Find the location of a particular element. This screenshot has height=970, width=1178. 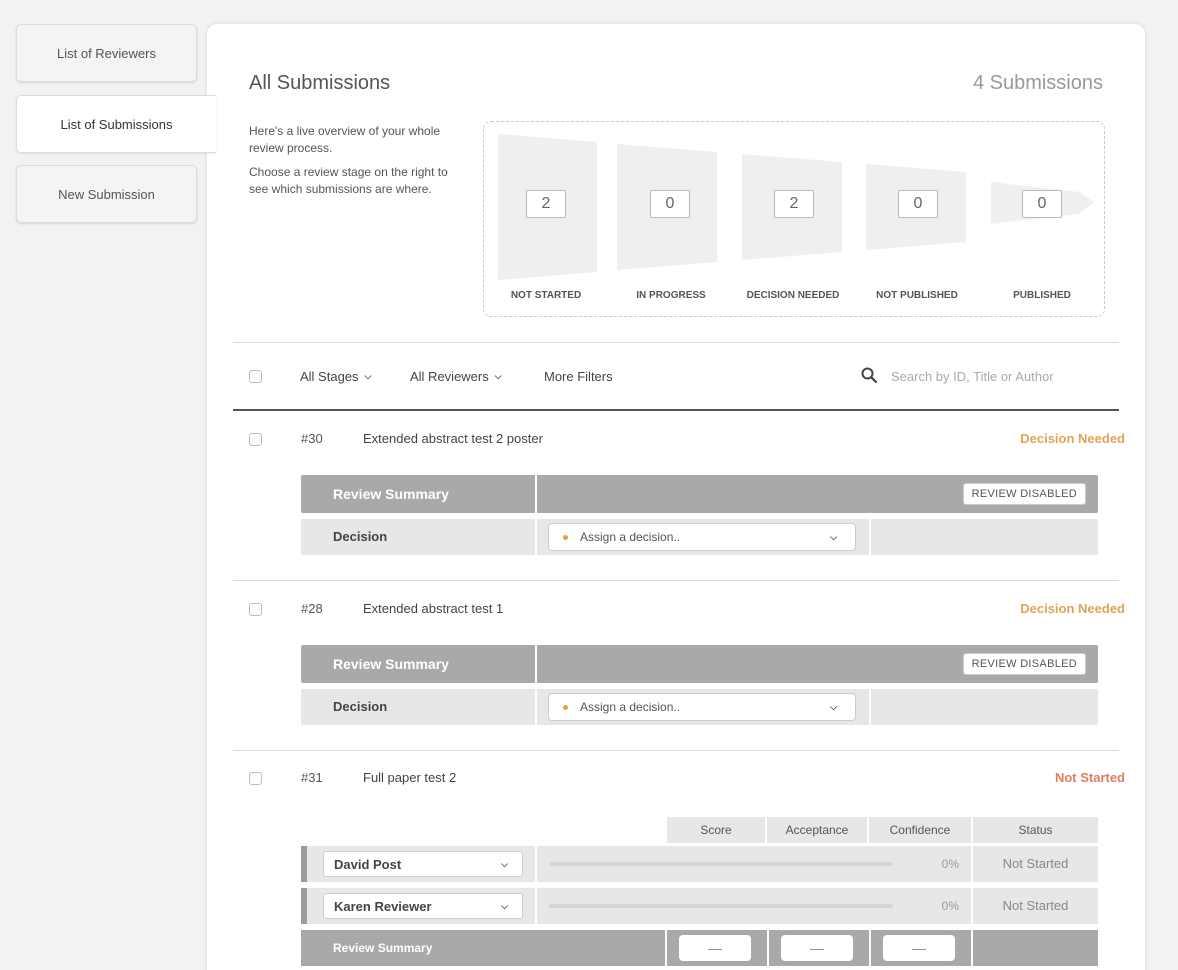

all-reviewers-label: All Reviewers is located at coordinates (449, 376).